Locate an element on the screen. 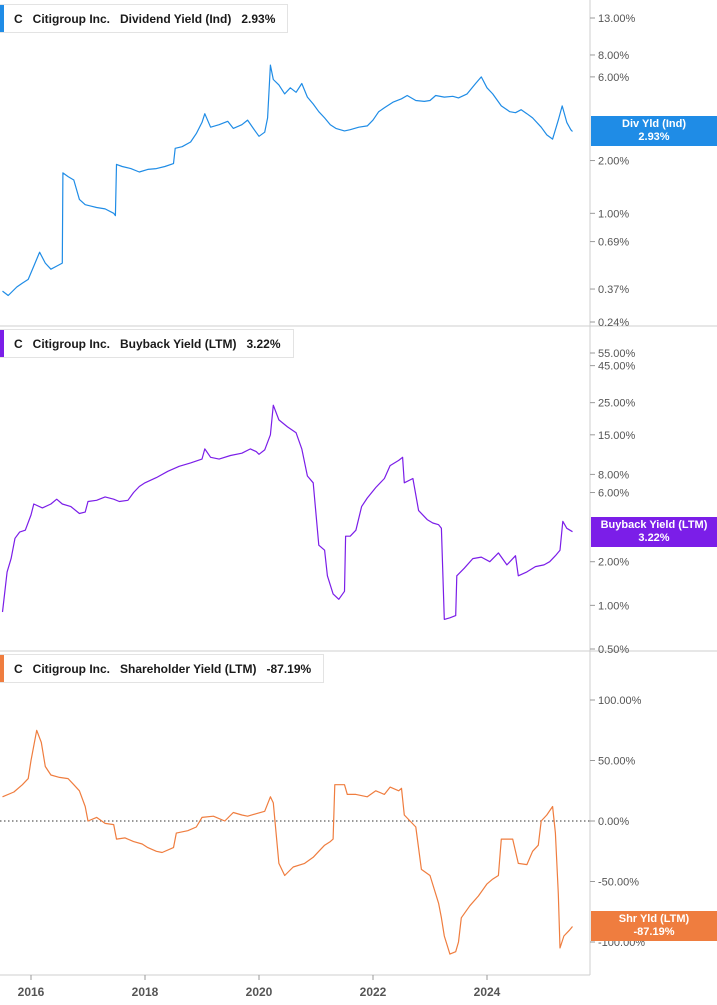 The width and height of the screenshot is (717, 1005). x-tick-label: 2024 is located at coordinates (487, 992).